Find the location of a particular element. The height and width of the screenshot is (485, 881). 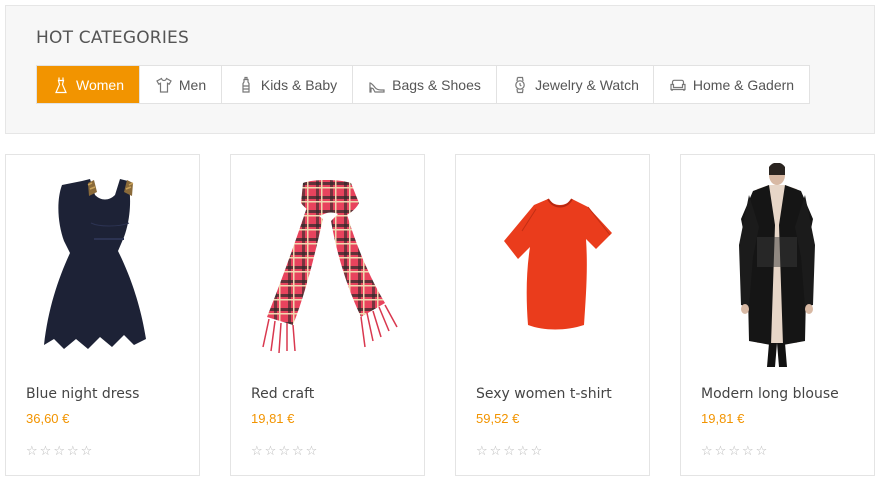

product-card: Modern long blouse 19,81 € ☆ ☆ ☆ ☆ ☆ is located at coordinates (777, 315).